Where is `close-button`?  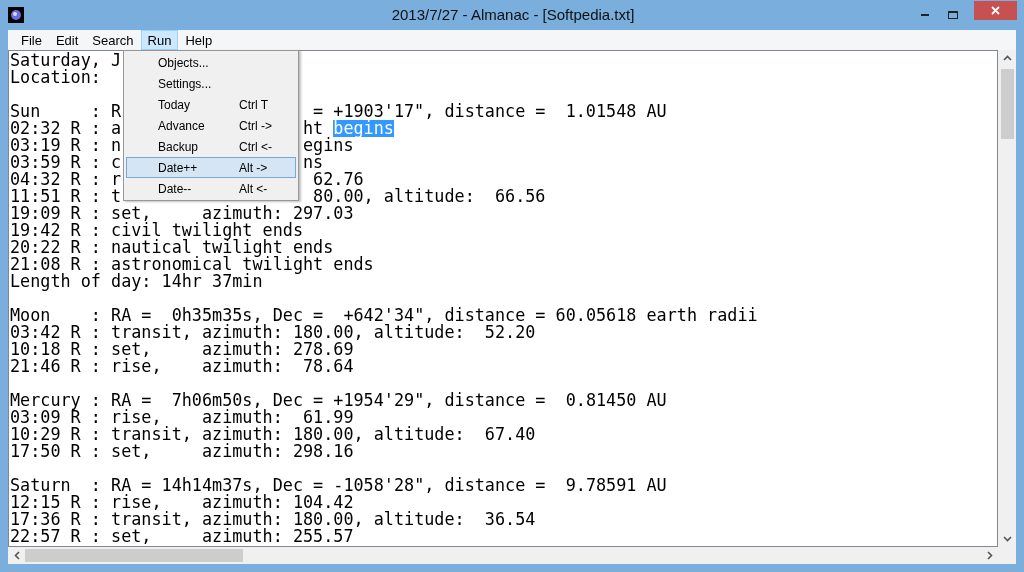 close-button is located at coordinates (995, 10).